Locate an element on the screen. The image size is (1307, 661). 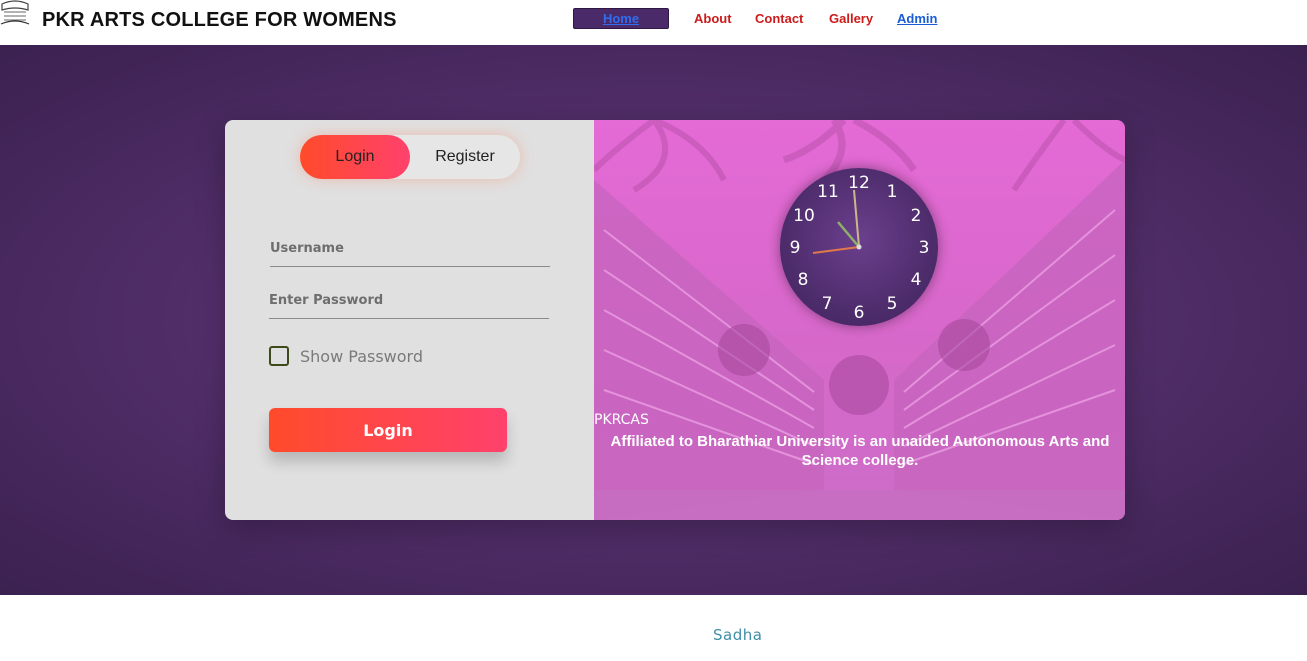
tab-login: Login is located at coordinates (355, 157).